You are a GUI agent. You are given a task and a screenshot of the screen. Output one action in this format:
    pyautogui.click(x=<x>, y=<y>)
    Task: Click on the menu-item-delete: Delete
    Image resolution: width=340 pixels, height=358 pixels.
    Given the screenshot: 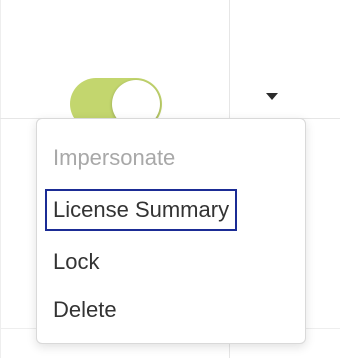 What is the action you would take?
    pyautogui.click(x=85, y=310)
    